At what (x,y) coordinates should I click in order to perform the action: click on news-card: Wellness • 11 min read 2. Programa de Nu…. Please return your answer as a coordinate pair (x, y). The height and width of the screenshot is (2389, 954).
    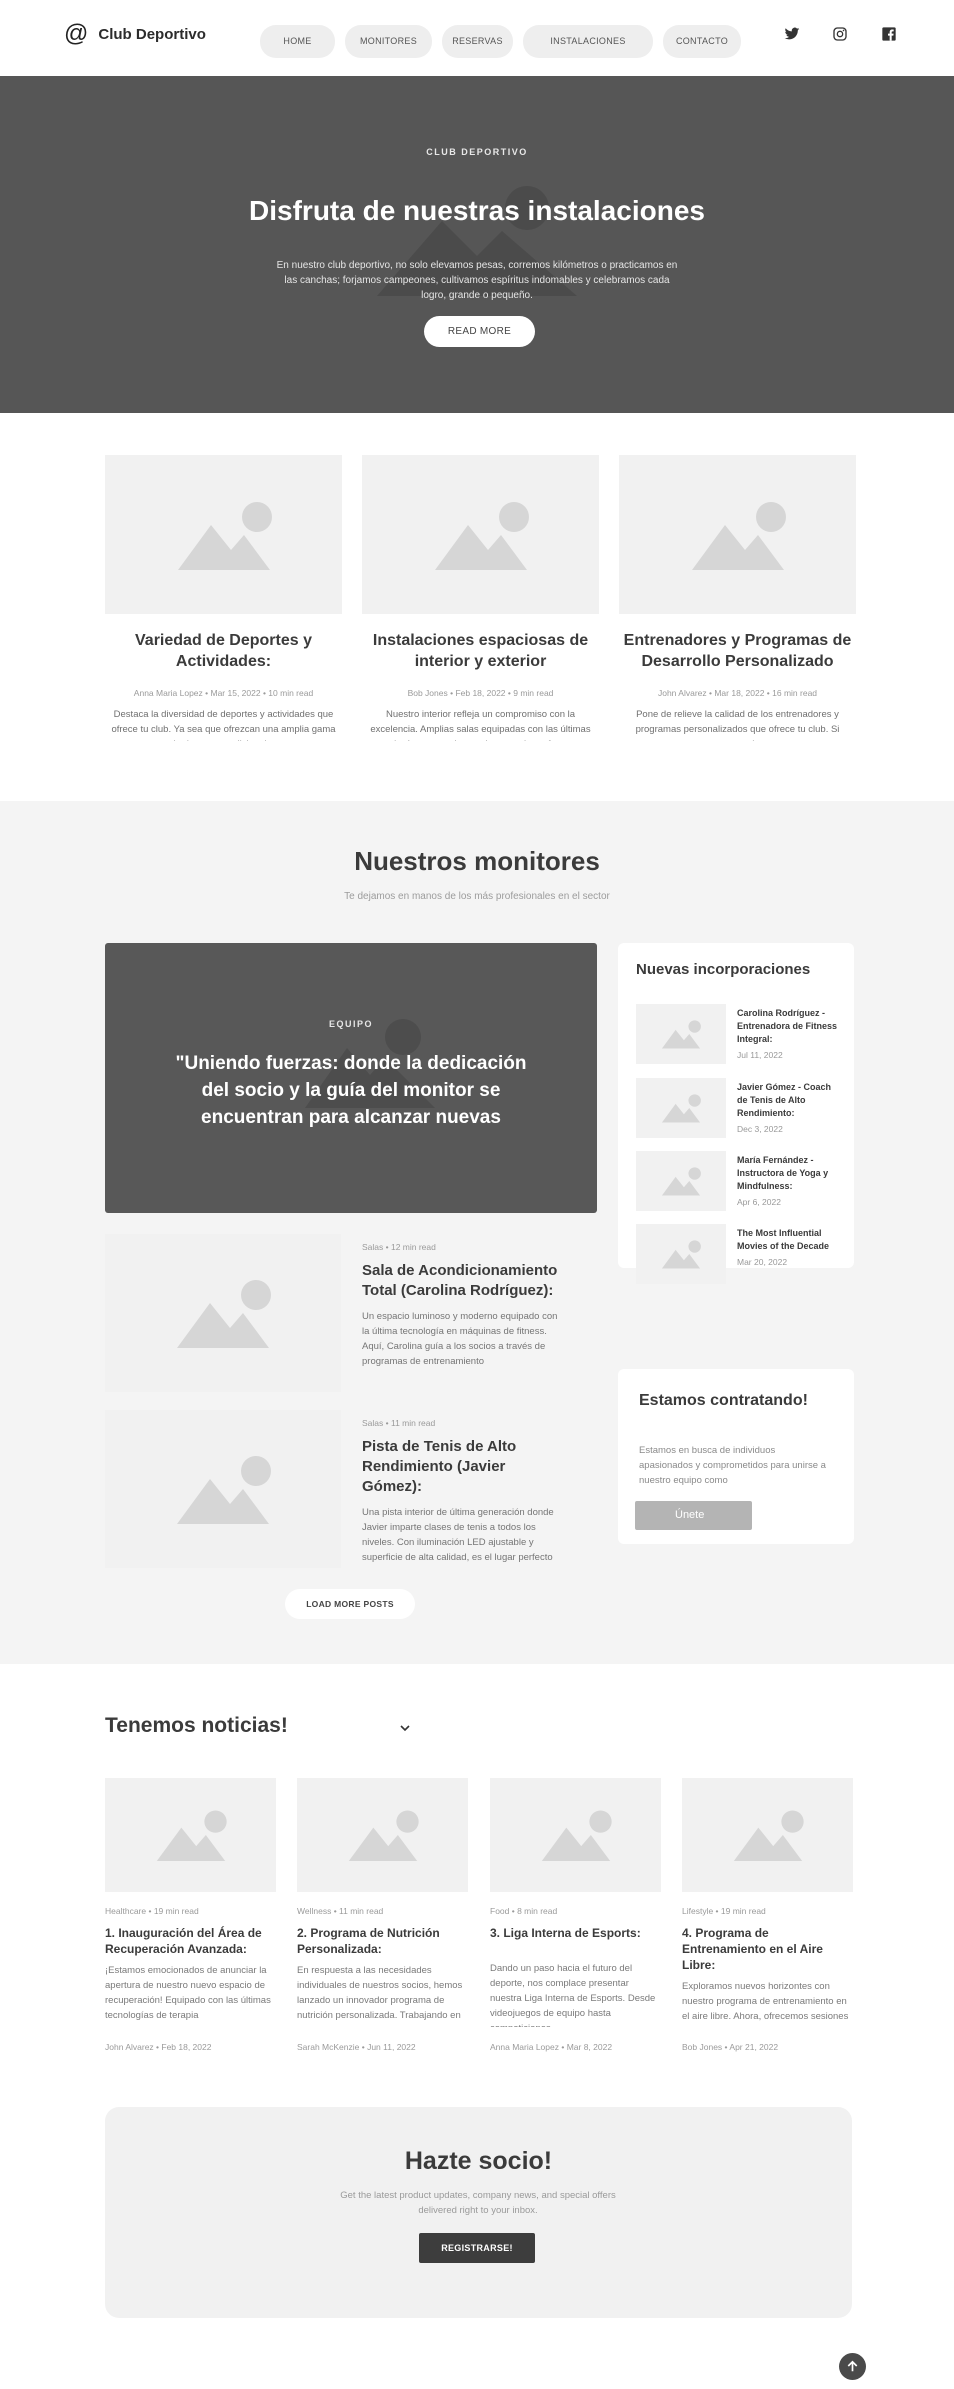
    Looking at the image, I should click on (382, 1915).